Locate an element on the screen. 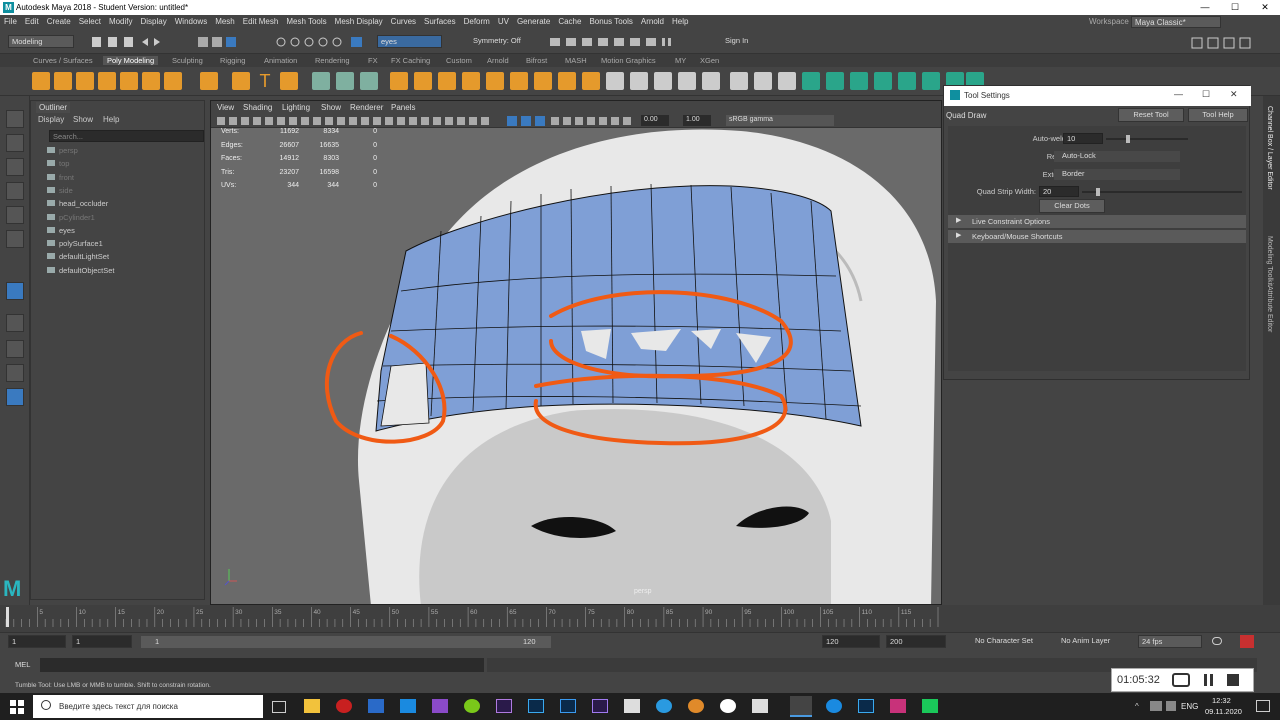 This screenshot has width=1280, height=720. menu-deform: Deform is located at coordinates (477, 21).